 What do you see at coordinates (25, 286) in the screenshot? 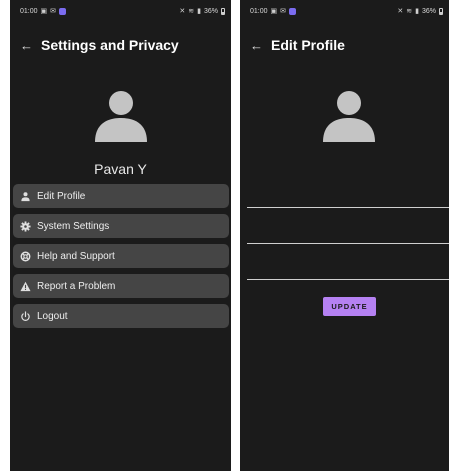
I see `warning-icon` at bounding box center [25, 286].